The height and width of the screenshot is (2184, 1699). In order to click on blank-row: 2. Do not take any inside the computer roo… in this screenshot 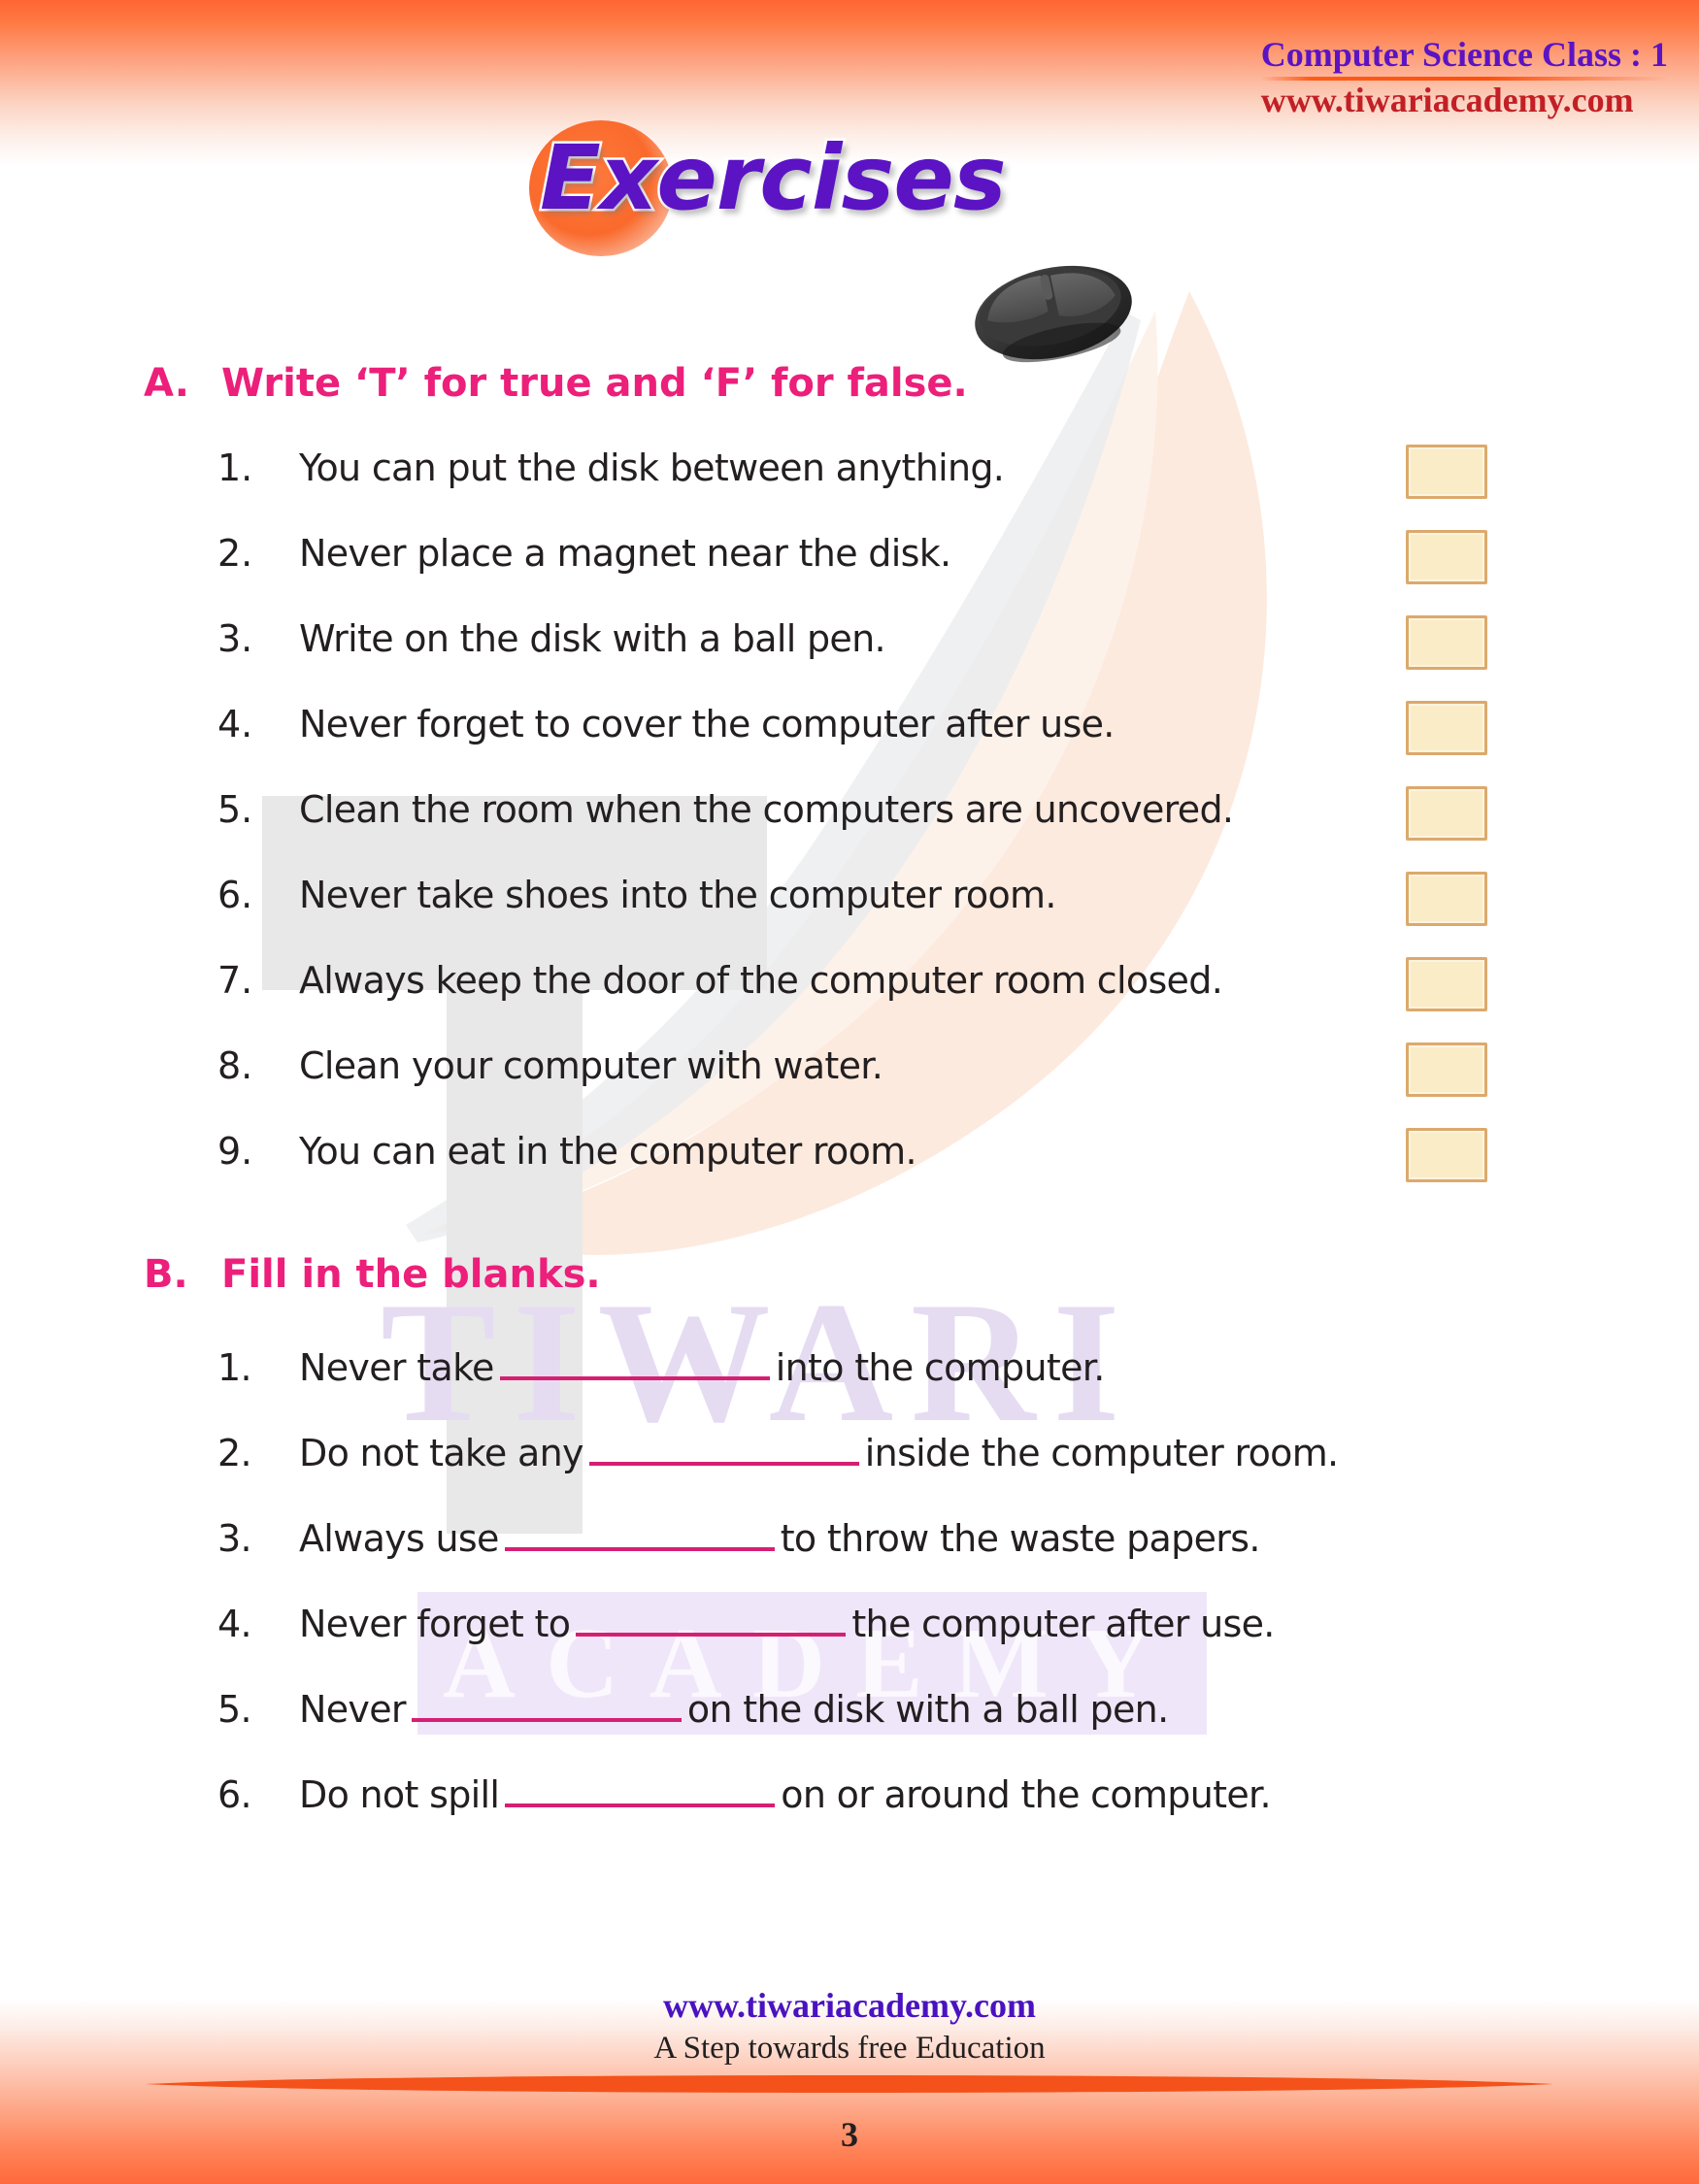, I will do `click(778, 1455)`.